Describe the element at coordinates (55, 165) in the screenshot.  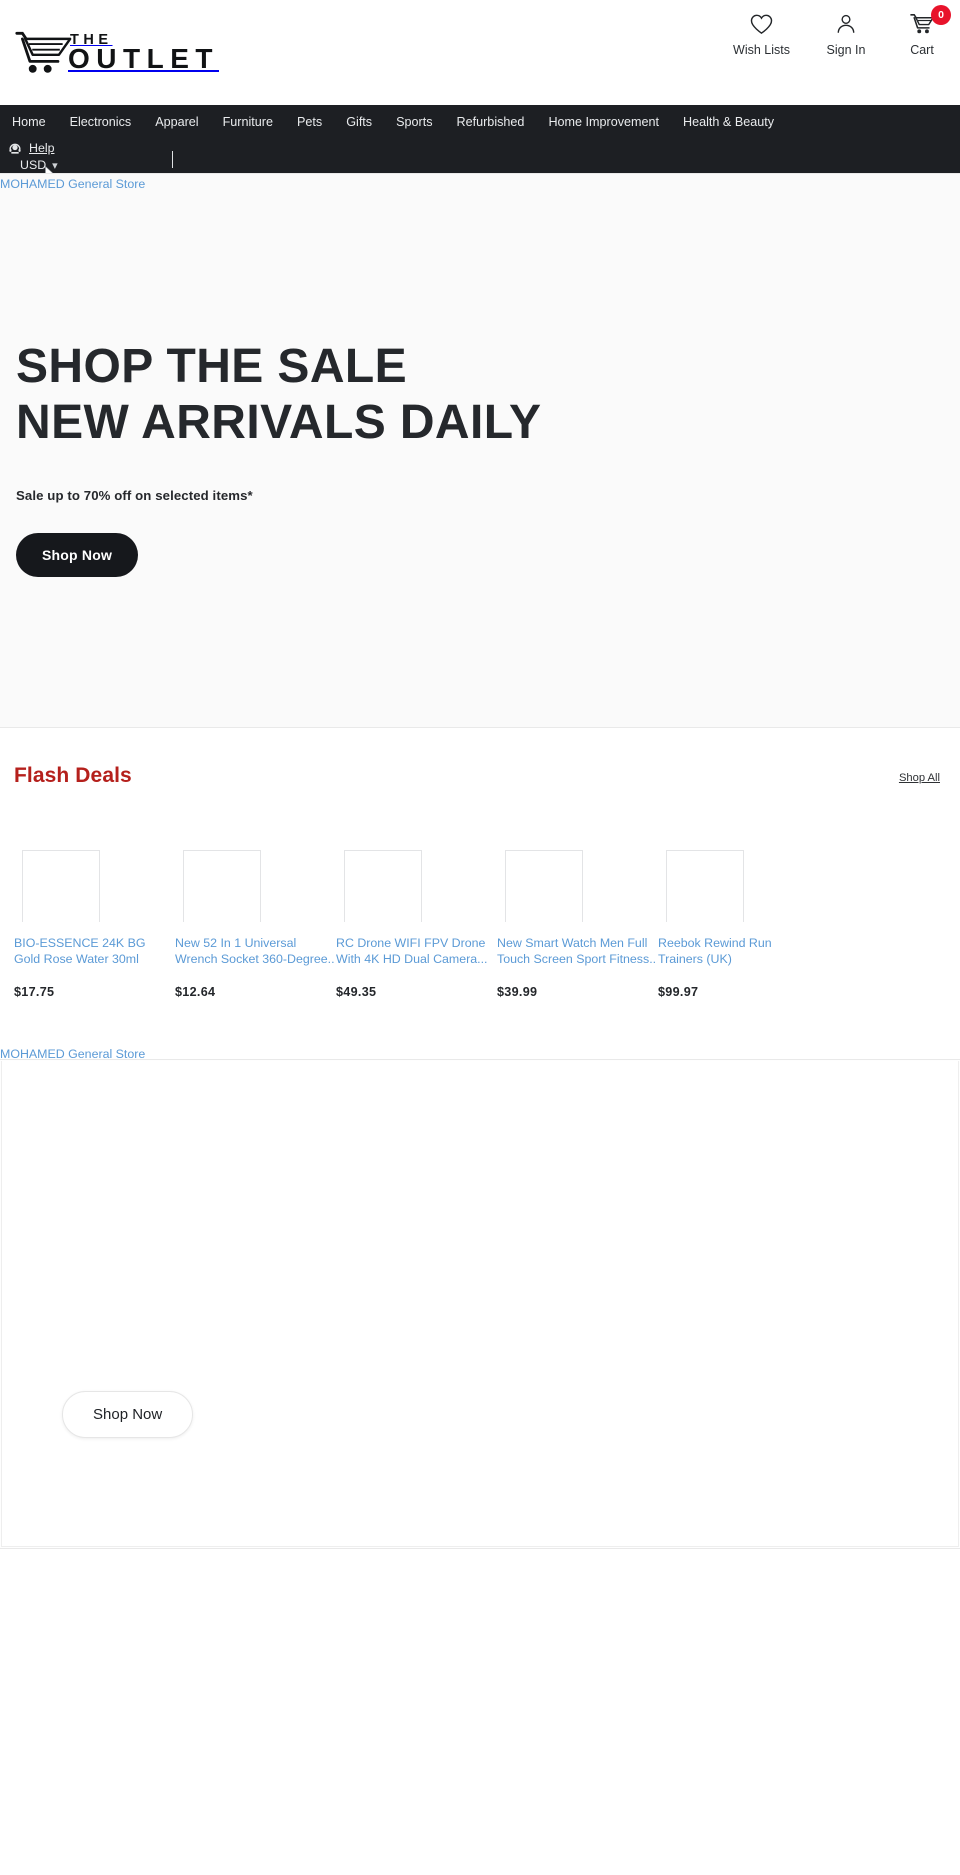
I see `chevron-down-icon: ▾` at that location.